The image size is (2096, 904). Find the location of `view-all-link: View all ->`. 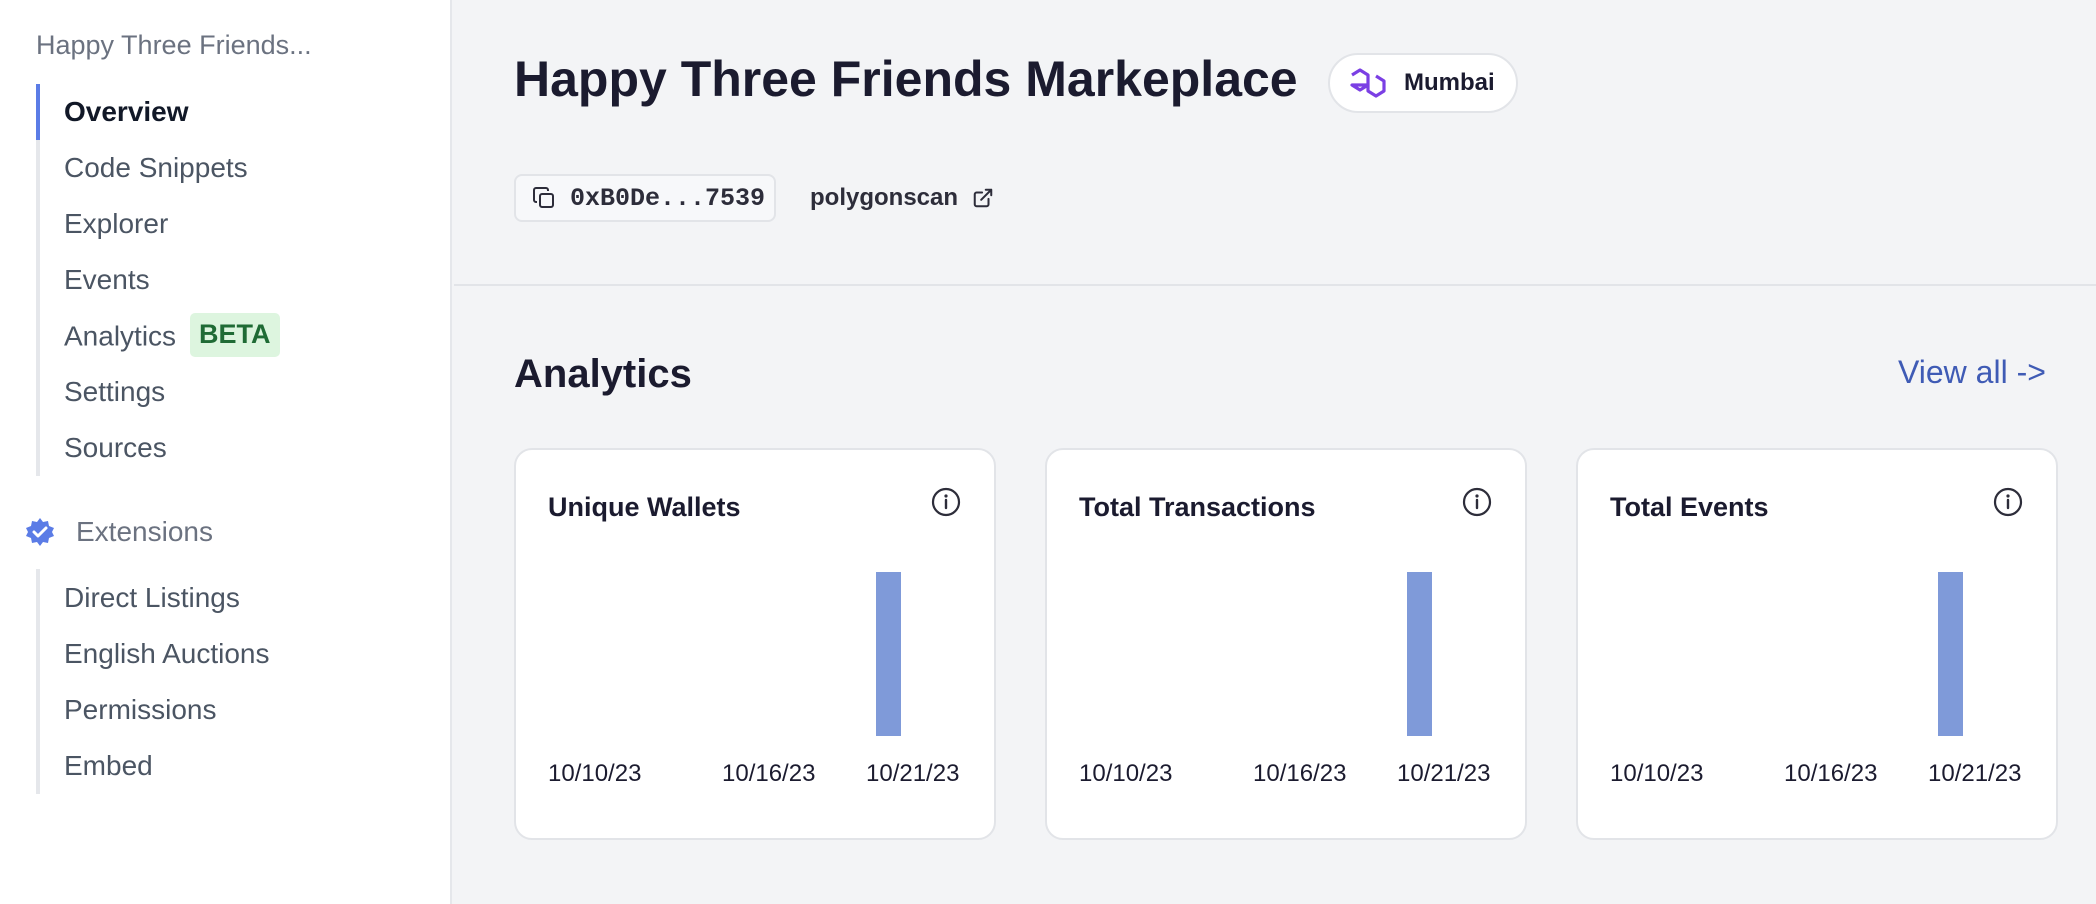

view-all-link: View all -> is located at coordinates (1972, 372).